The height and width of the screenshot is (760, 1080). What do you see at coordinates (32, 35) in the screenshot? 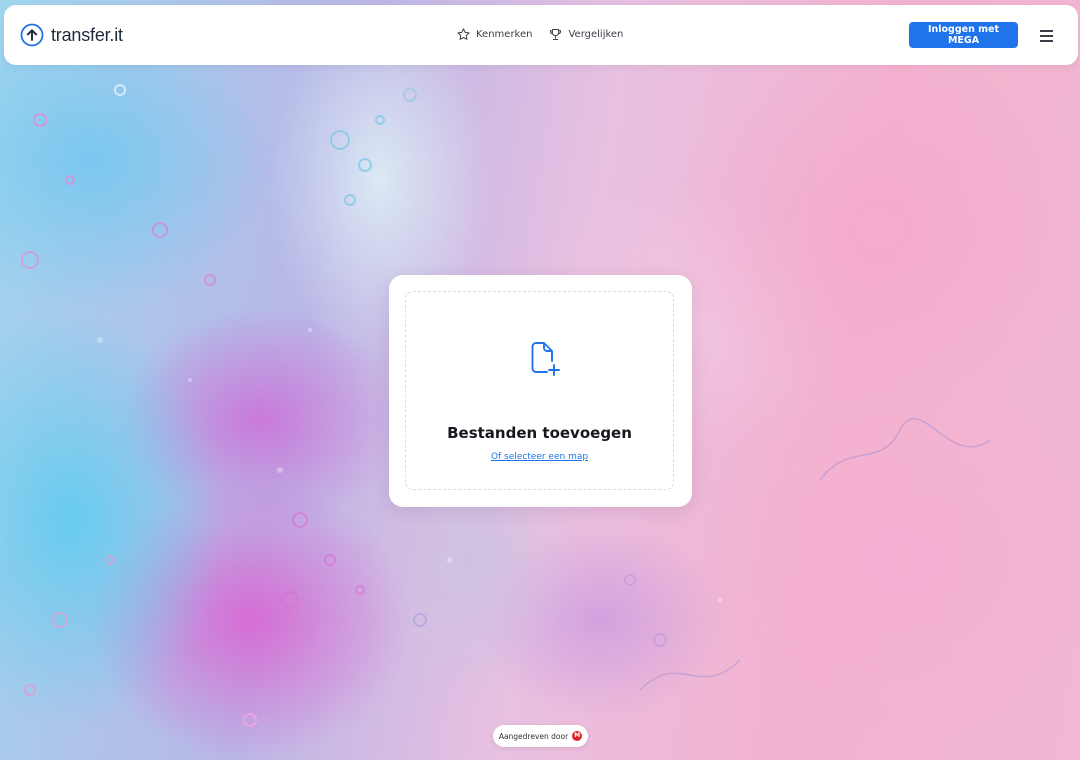
I see `upload-arrow-icon` at bounding box center [32, 35].